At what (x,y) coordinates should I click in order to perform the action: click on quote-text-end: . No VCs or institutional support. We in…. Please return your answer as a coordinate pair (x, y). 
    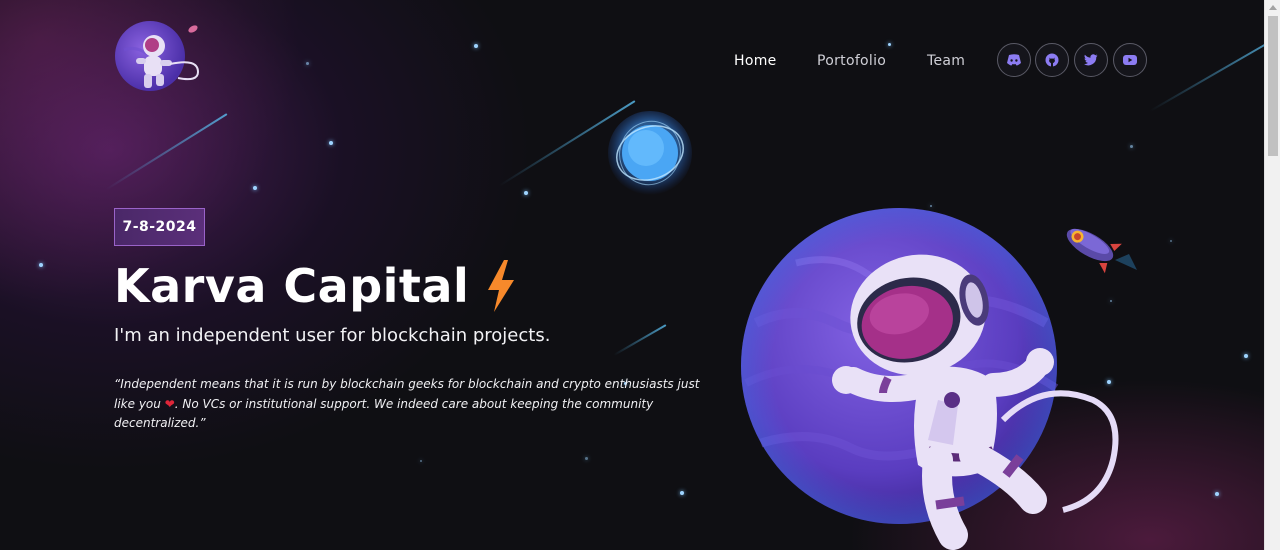
    Looking at the image, I should click on (384, 413).